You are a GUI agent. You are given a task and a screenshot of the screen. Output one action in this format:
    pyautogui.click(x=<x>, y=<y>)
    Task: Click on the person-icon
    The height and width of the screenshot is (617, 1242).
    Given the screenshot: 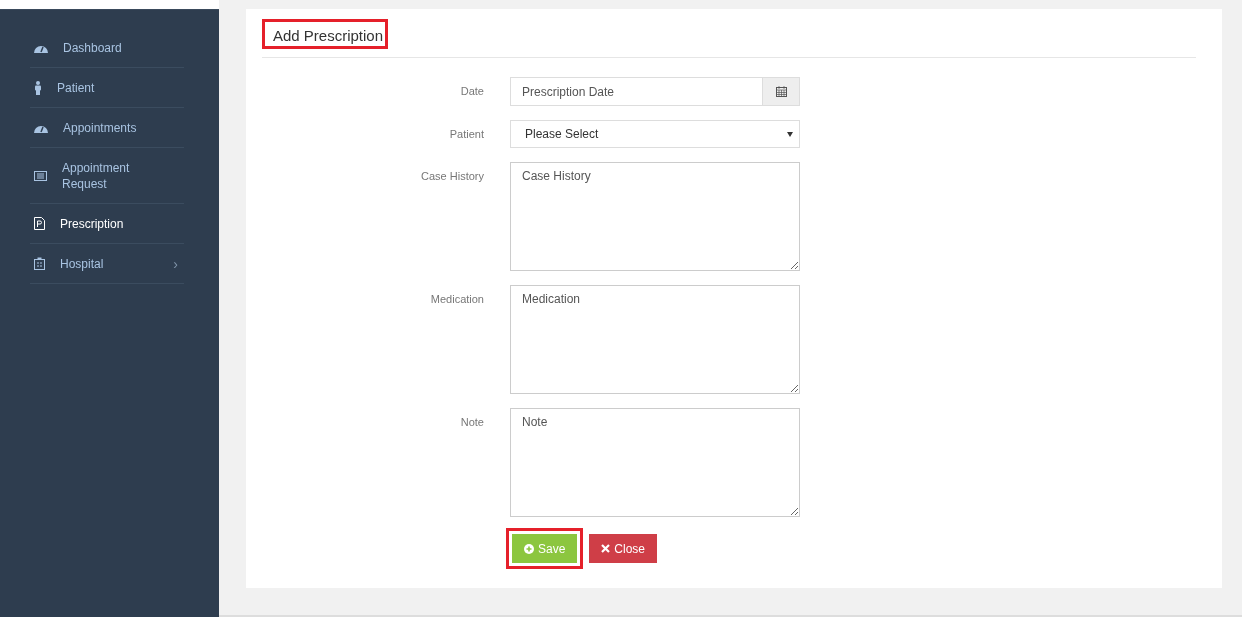 What is the action you would take?
    pyautogui.click(x=38, y=87)
    